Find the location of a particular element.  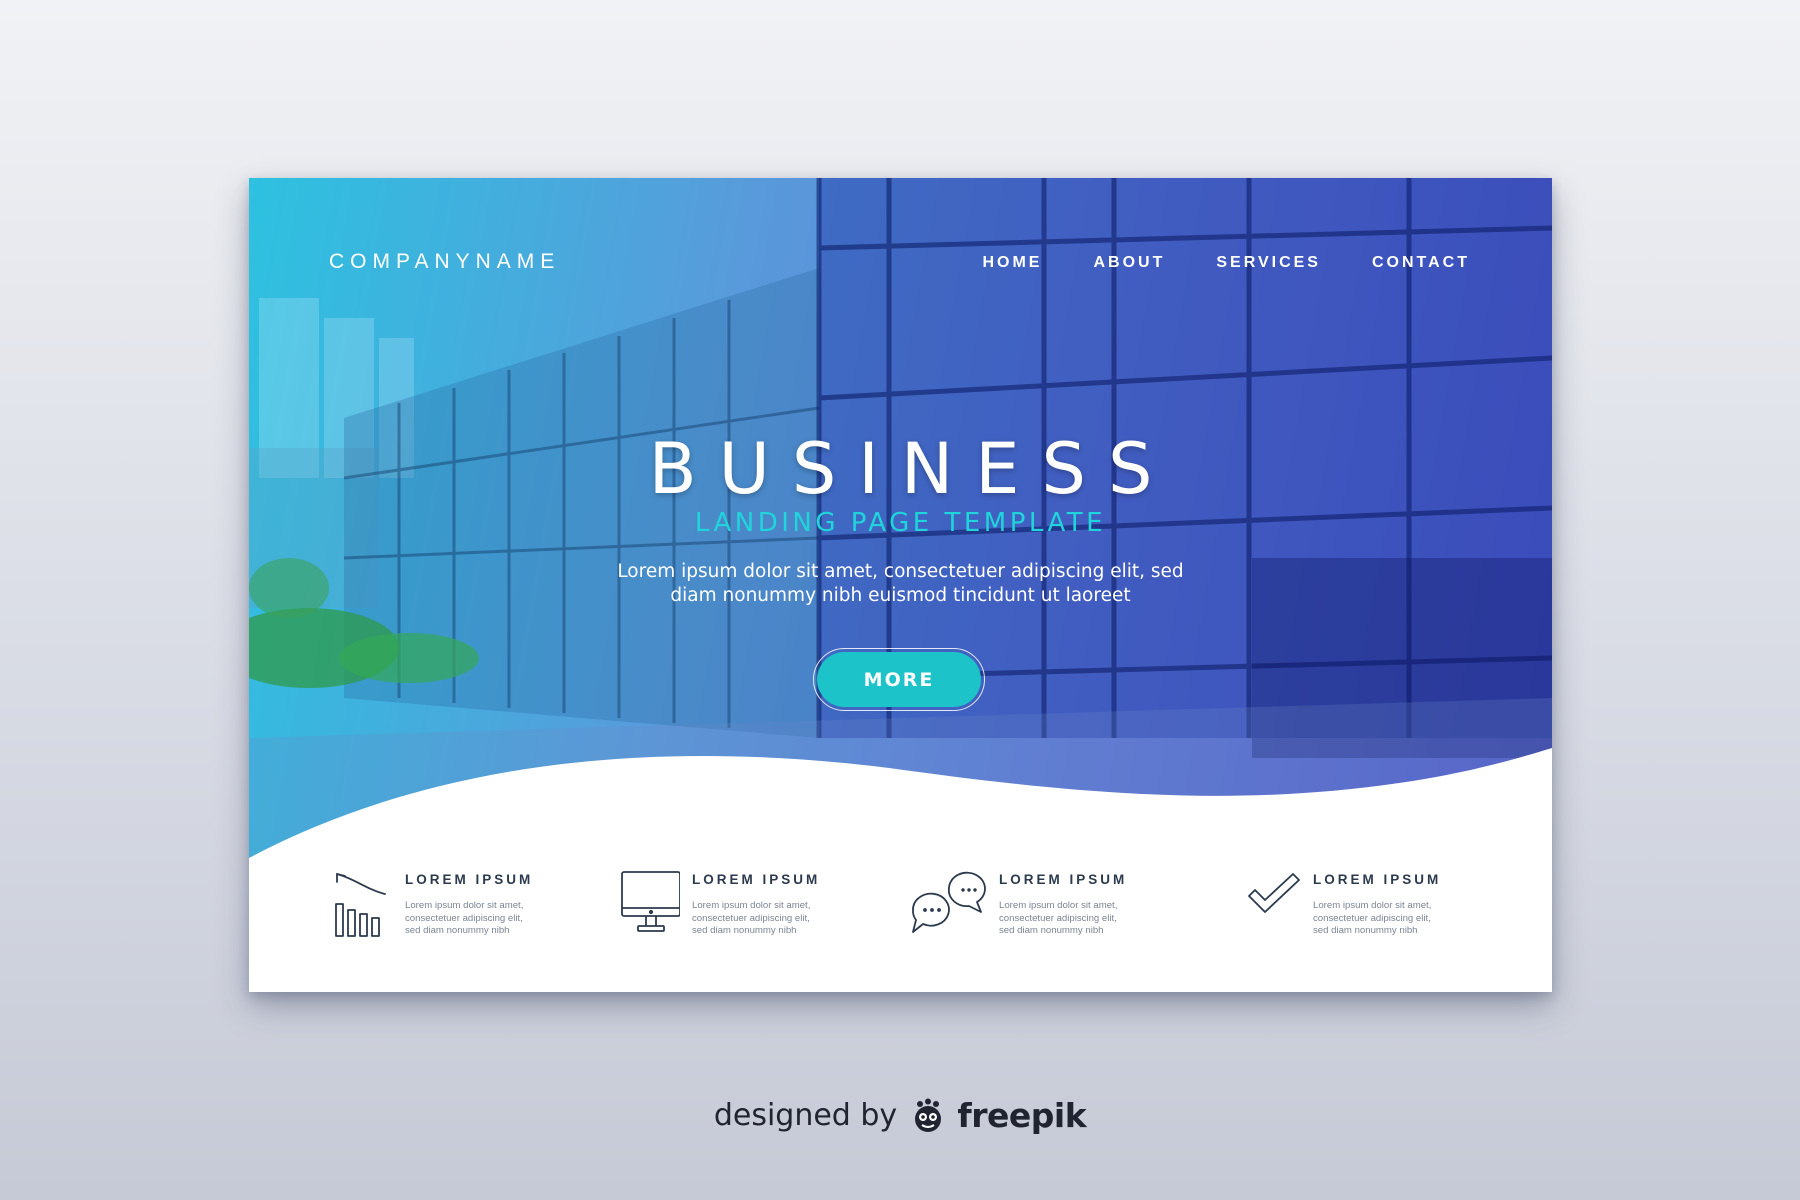

company-logo: COMPANYNAME is located at coordinates (444, 262).